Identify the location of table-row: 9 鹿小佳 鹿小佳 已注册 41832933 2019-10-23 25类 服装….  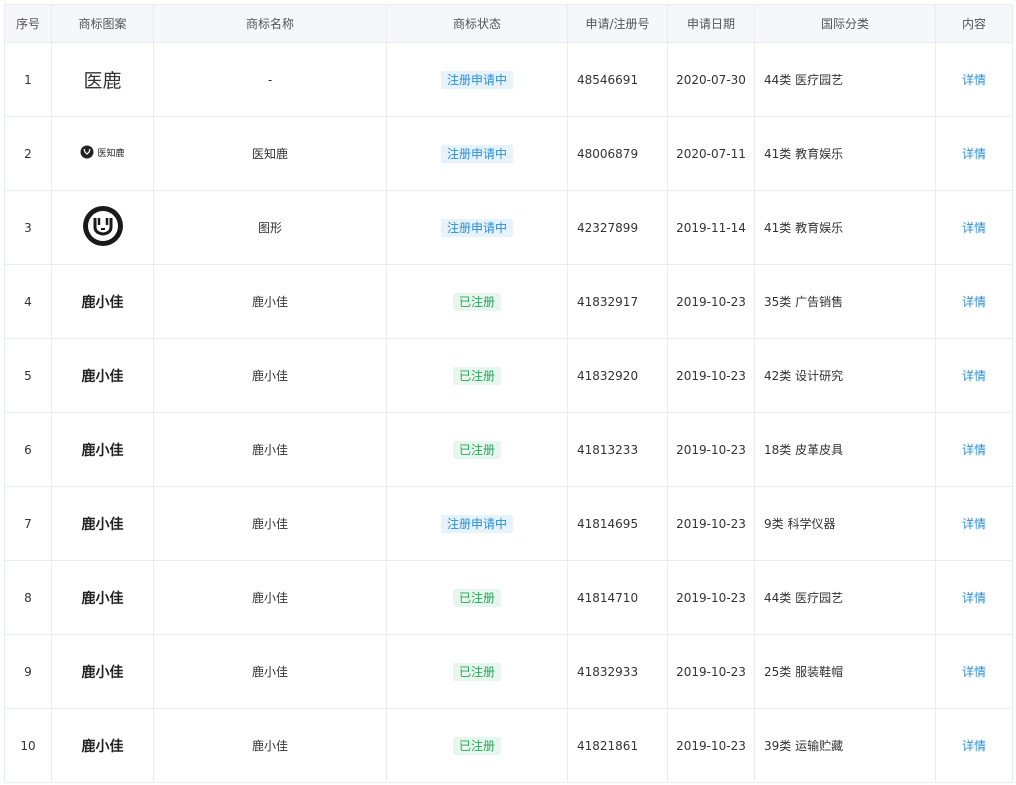
(508, 671).